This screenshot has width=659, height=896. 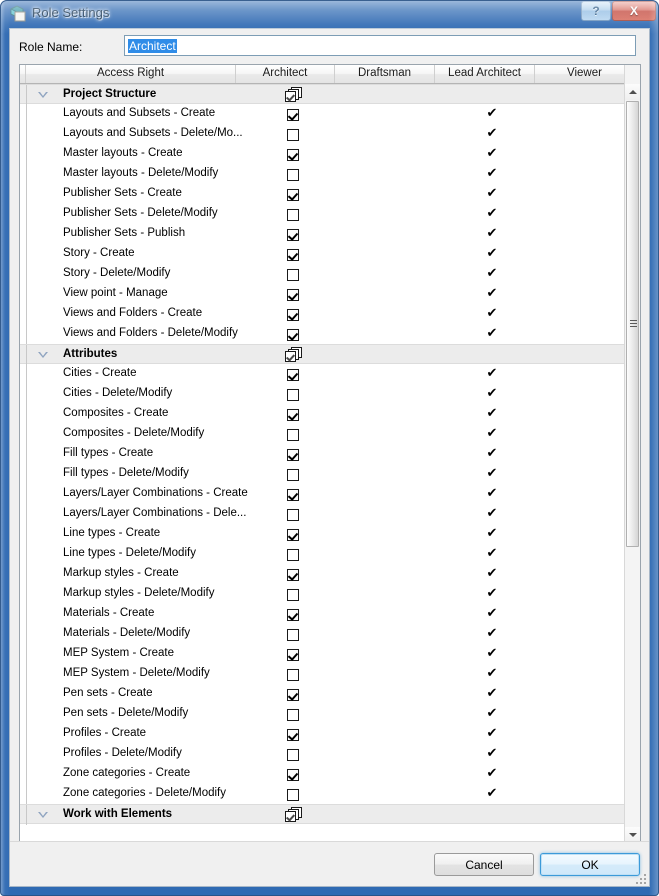 What do you see at coordinates (322, 354) in the screenshot?
I see `grid-group-row: Attributes` at bounding box center [322, 354].